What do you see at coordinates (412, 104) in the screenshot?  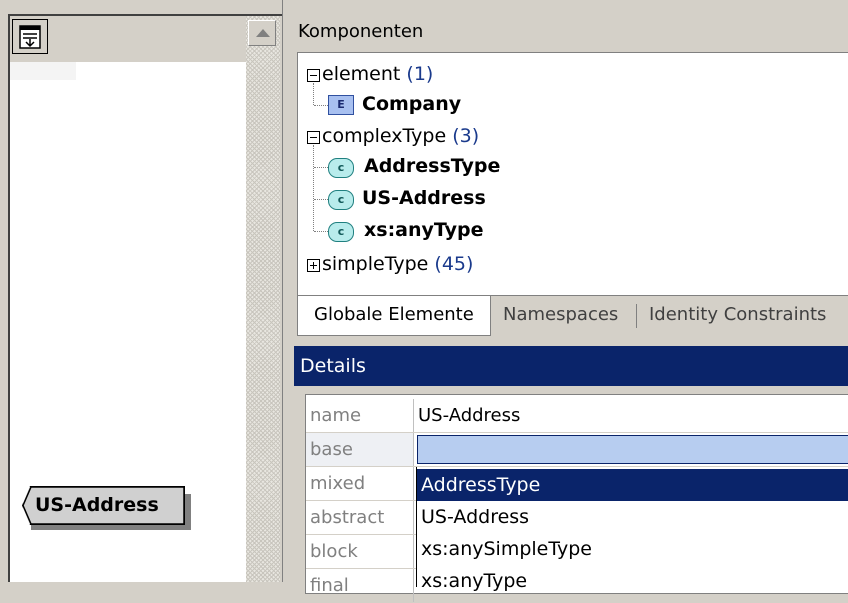 I see `item-label: Company` at bounding box center [412, 104].